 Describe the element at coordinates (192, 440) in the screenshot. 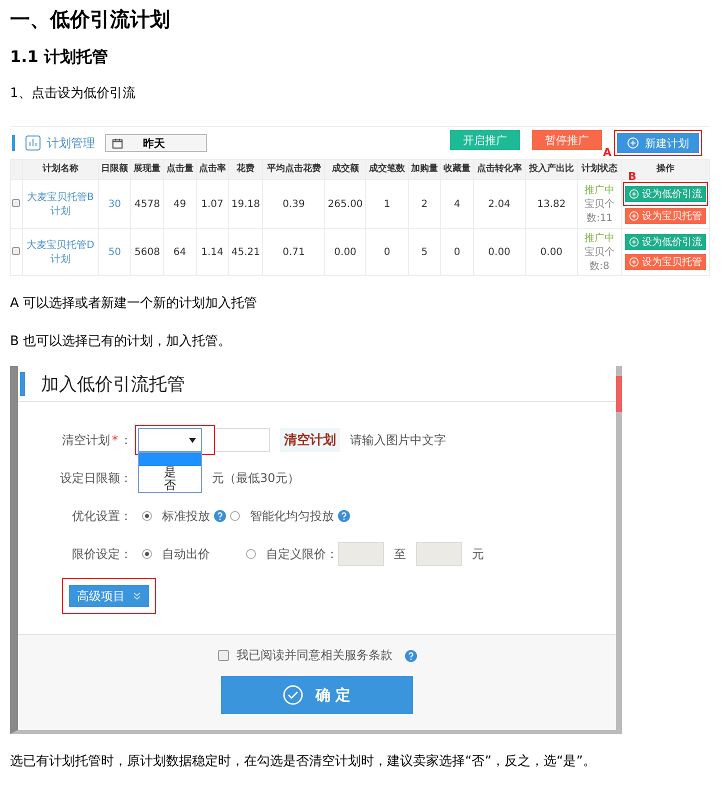

I see `caret-icon` at that location.